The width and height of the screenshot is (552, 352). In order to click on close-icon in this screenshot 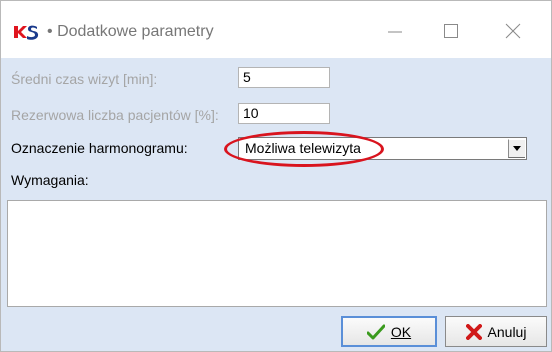, I will do `click(513, 31)`.